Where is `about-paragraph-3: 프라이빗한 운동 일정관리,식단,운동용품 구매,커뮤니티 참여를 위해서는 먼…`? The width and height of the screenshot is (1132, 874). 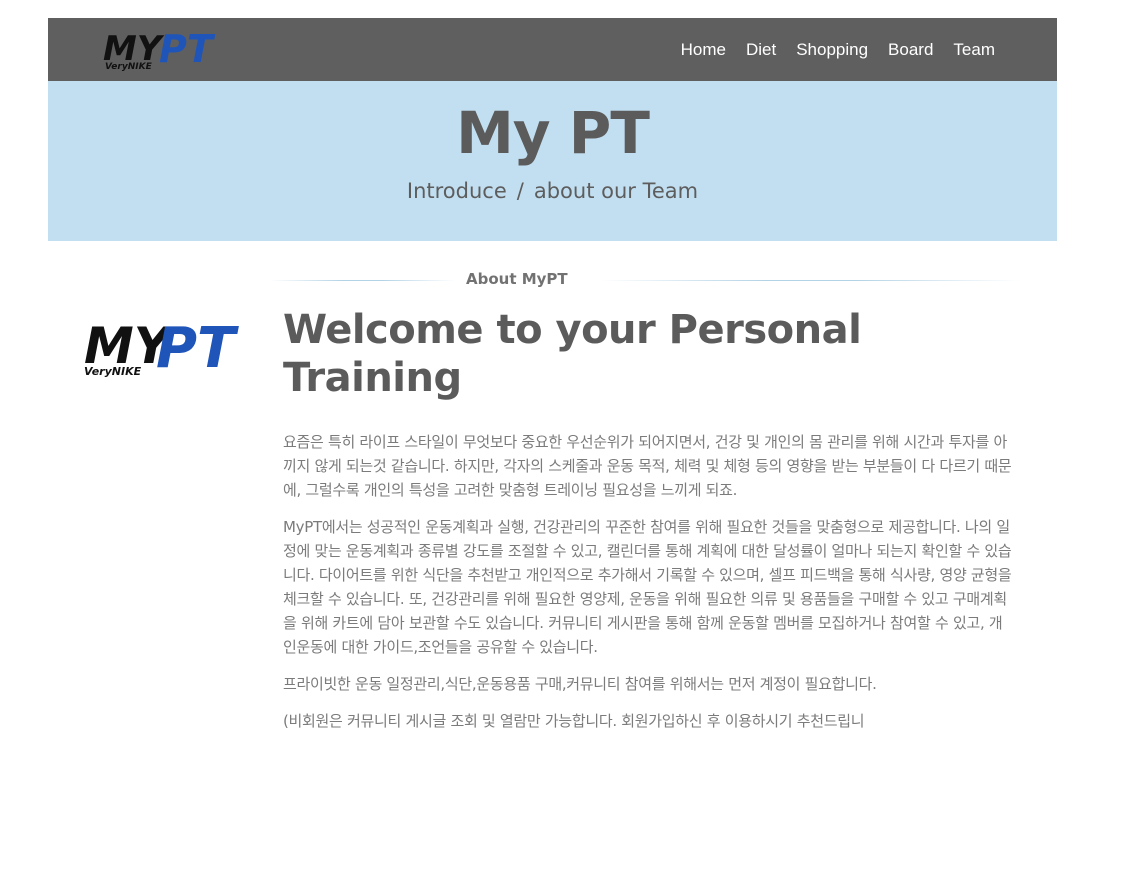 about-paragraph-3: 프라이빗한 운동 일정관리,식단,운동용품 구매,커뮤니티 참여를 위해서는 먼… is located at coordinates (580, 684).